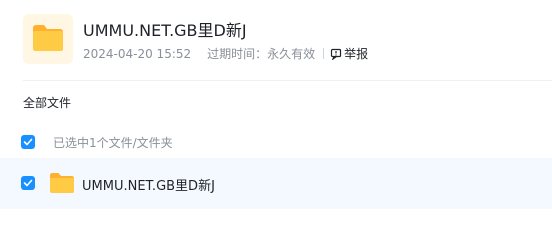 This screenshot has width=552, height=249. I want to click on share-title: UMMU.NET.GB里D新J, so click(165, 30).